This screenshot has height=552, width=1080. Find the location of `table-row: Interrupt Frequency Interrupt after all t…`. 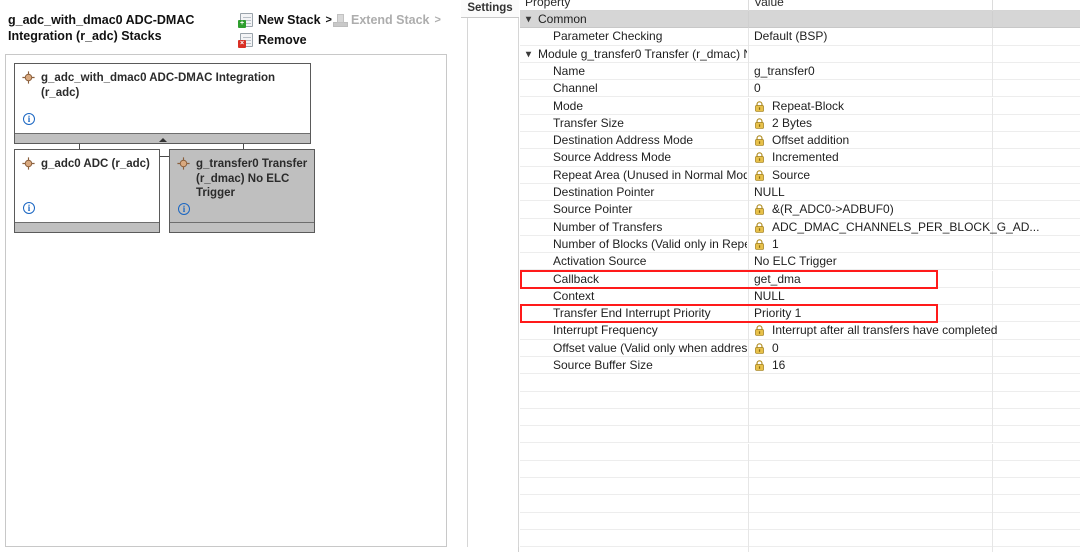

table-row: Interrupt Frequency Interrupt after all t… is located at coordinates (800, 331).